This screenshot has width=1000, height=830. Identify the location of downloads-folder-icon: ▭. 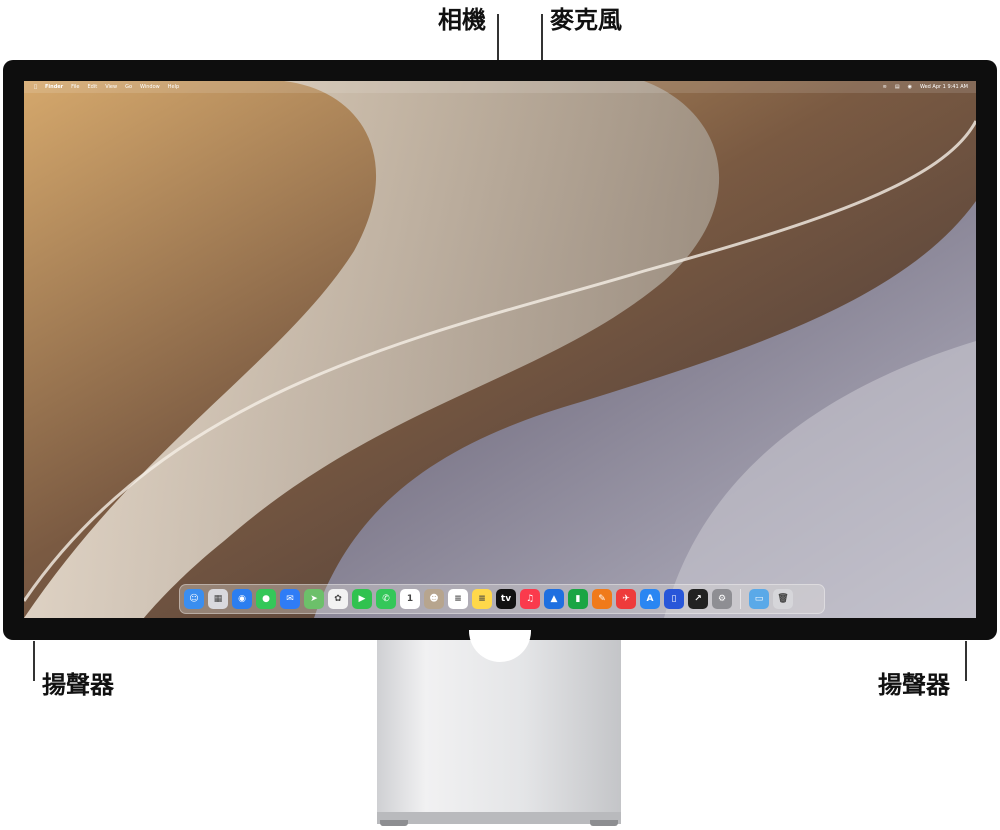
(759, 599).